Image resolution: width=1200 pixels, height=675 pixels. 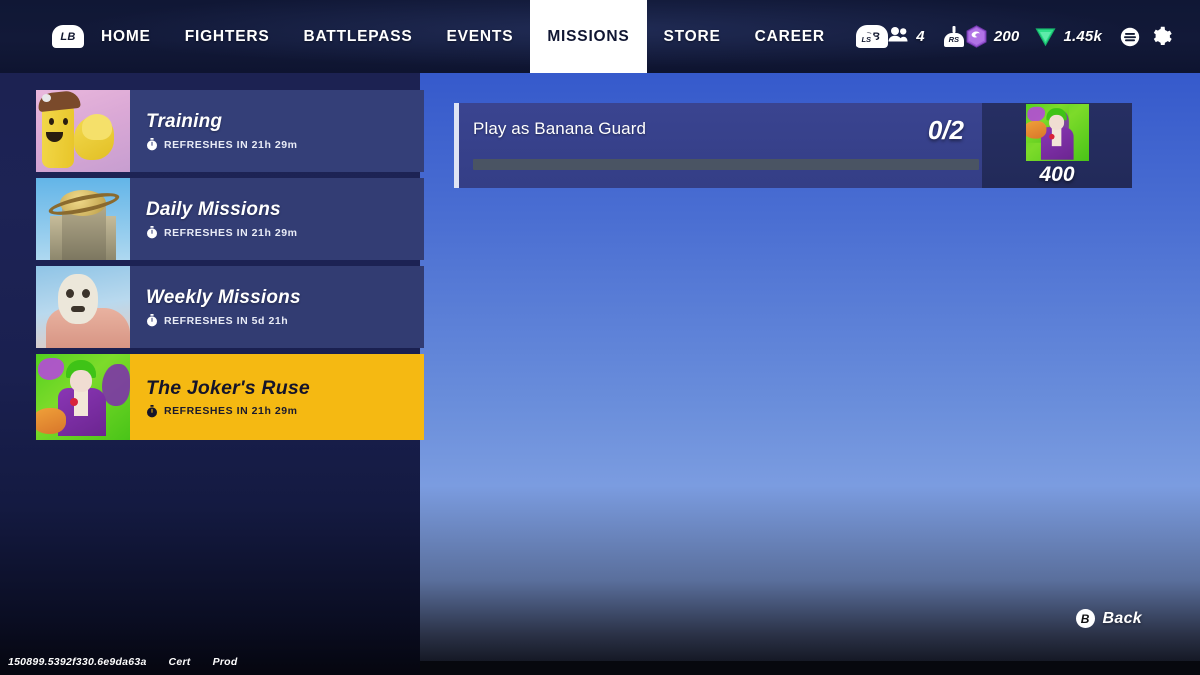 I want to click on mission-reward-amount: 400, so click(x=1057, y=174).